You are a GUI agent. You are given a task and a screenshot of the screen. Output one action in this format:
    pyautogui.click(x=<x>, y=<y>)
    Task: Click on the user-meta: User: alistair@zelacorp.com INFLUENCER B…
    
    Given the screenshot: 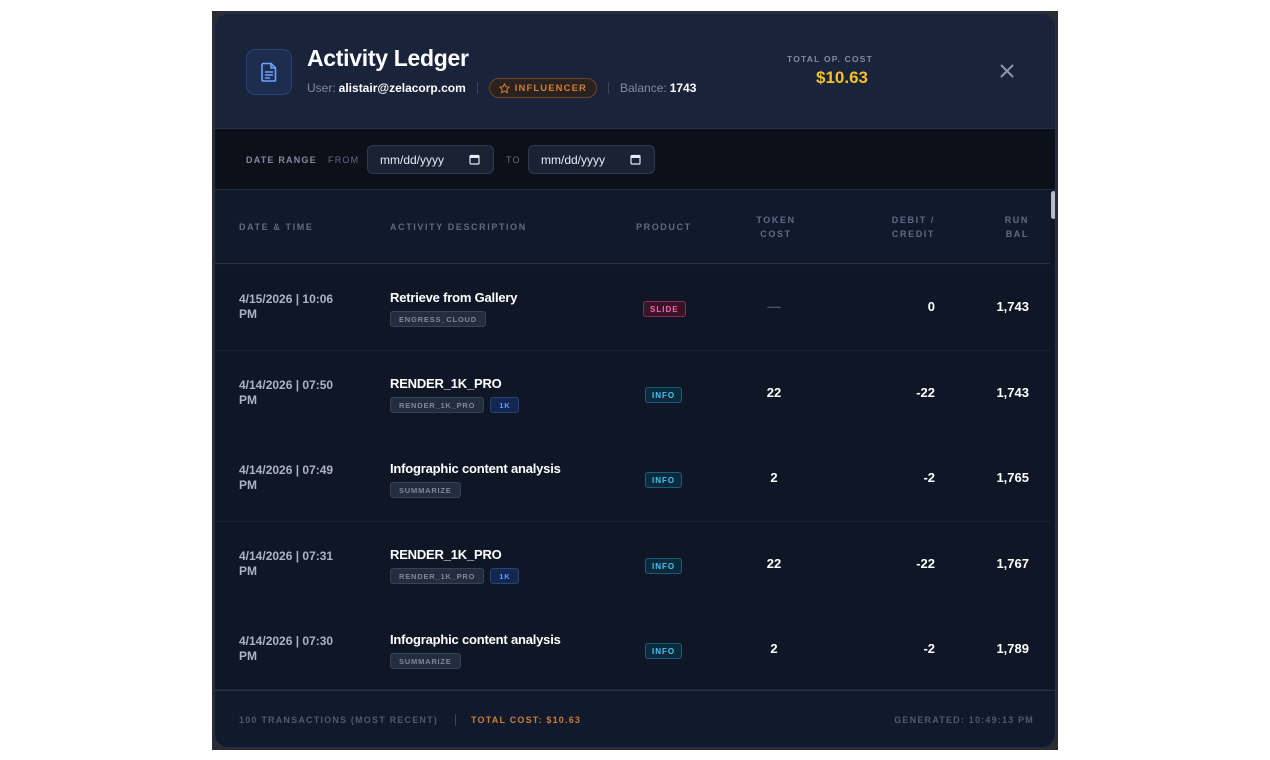 What is the action you would take?
    pyautogui.click(x=501, y=88)
    